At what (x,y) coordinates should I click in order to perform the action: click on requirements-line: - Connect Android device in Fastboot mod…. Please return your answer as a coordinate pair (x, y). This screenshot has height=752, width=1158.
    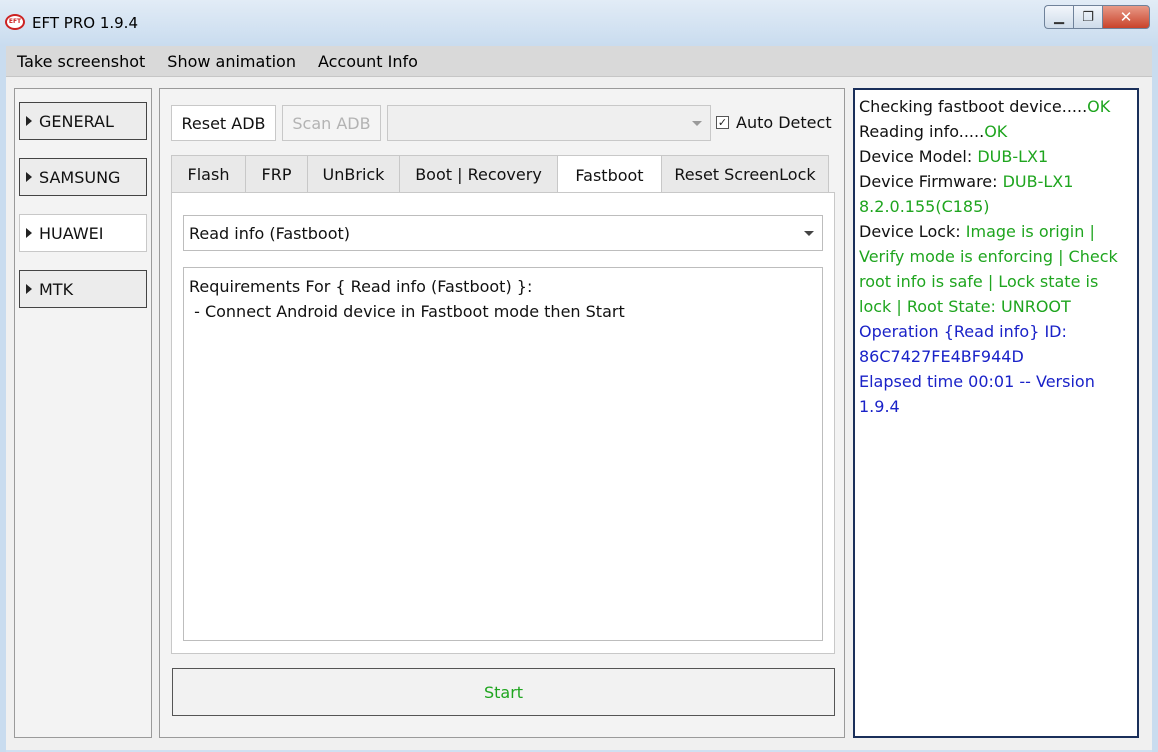
    Looking at the image, I should click on (407, 311).